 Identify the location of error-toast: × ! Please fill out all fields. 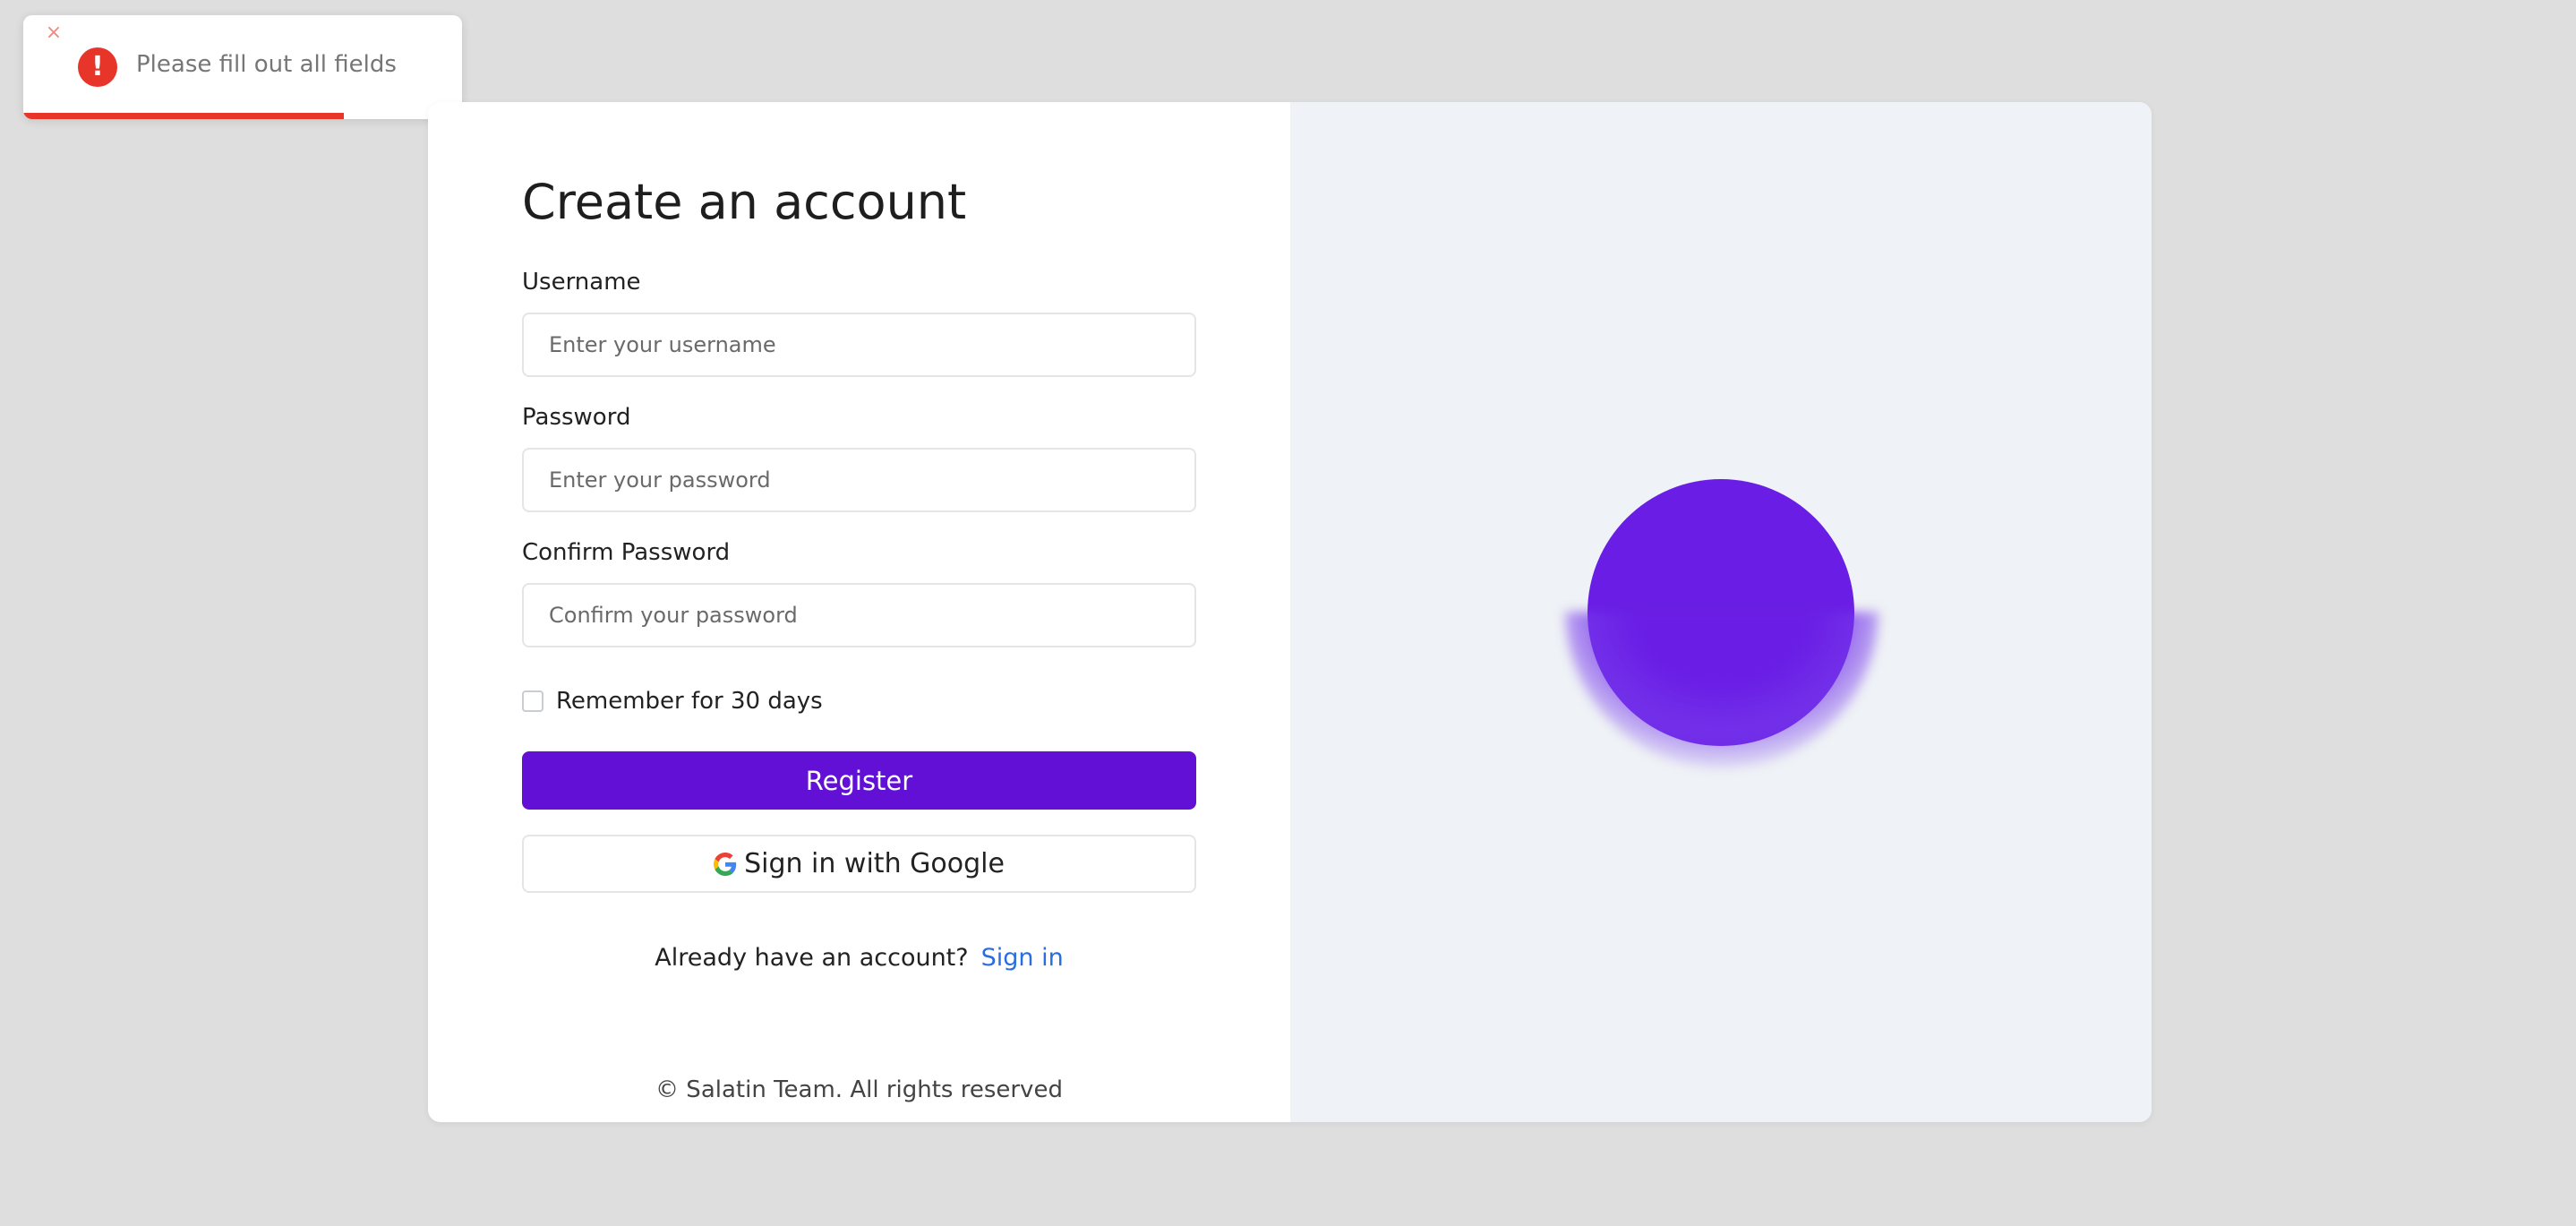
(242, 67).